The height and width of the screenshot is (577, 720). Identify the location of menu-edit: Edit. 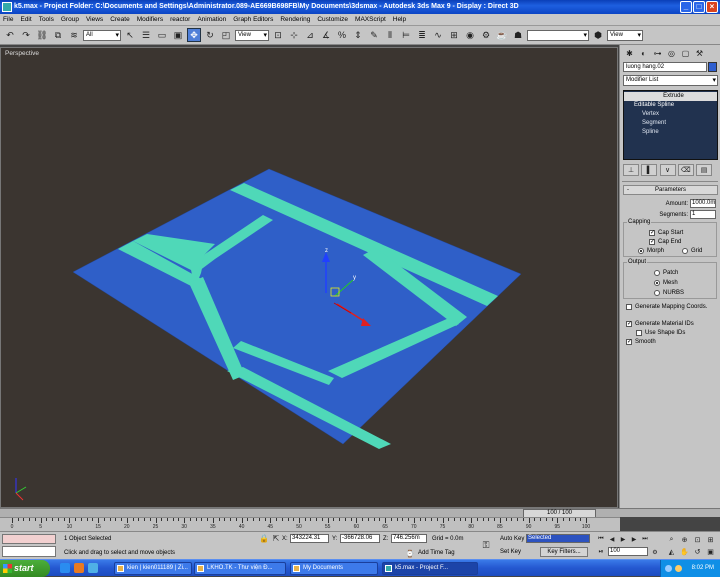
(25, 19).